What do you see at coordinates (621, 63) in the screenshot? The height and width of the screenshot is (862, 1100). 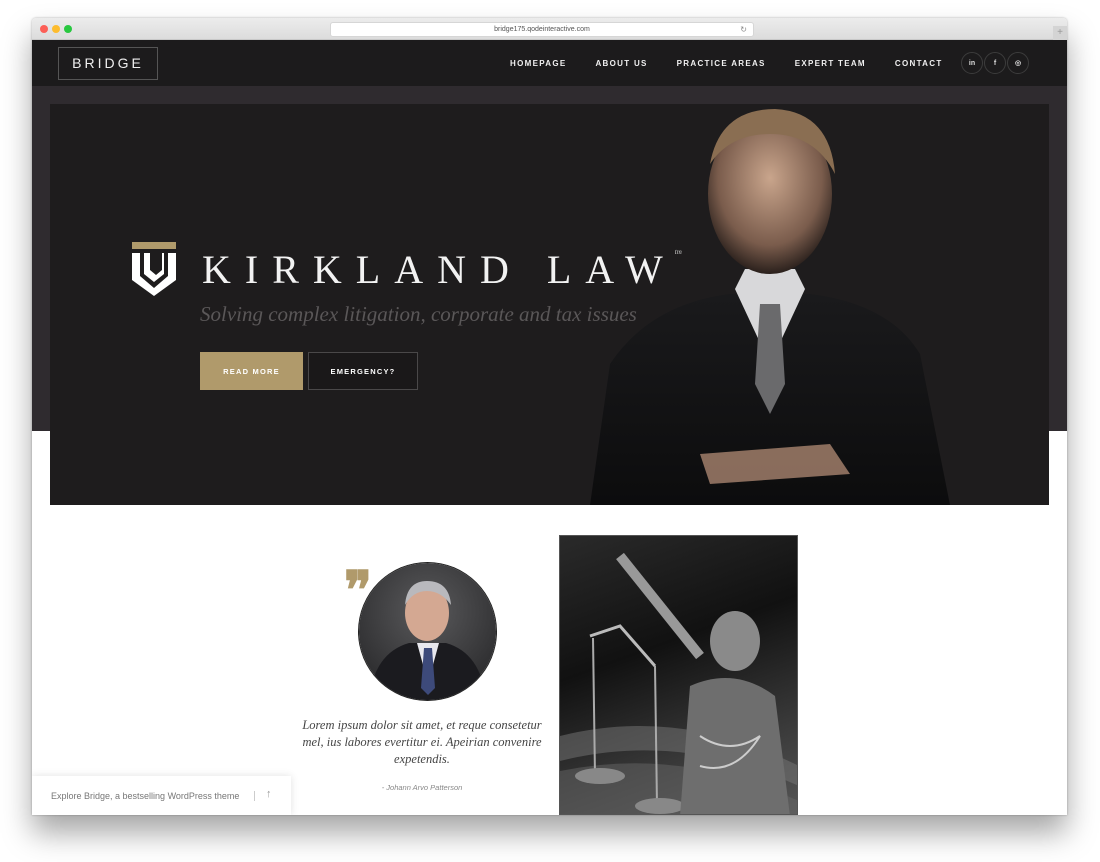 I see `nav-about-us: ABOUT US` at bounding box center [621, 63].